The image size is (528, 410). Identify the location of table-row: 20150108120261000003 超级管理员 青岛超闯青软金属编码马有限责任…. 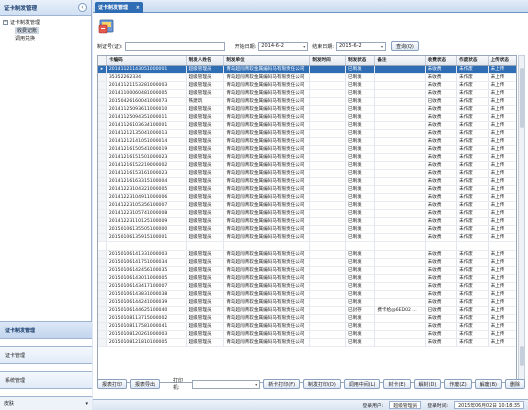
(307, 334).